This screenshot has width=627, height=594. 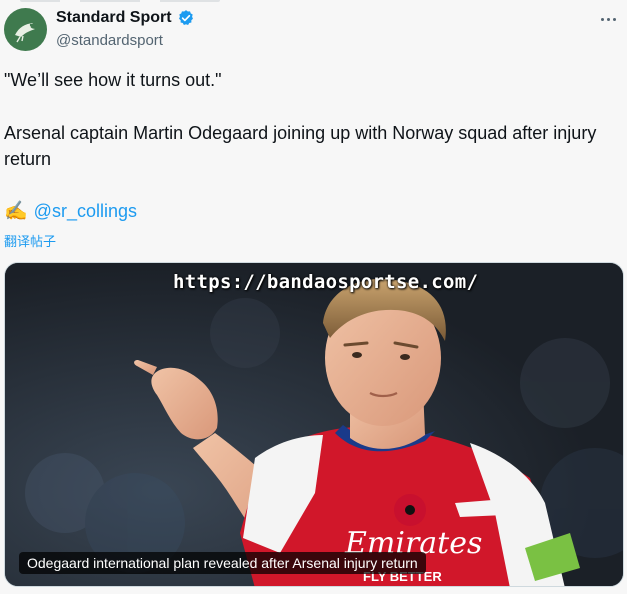 What do you see at coordinates (186, 18) in the screenshot?
I see `verified-badge-icon` at bounding box center [186, 18].